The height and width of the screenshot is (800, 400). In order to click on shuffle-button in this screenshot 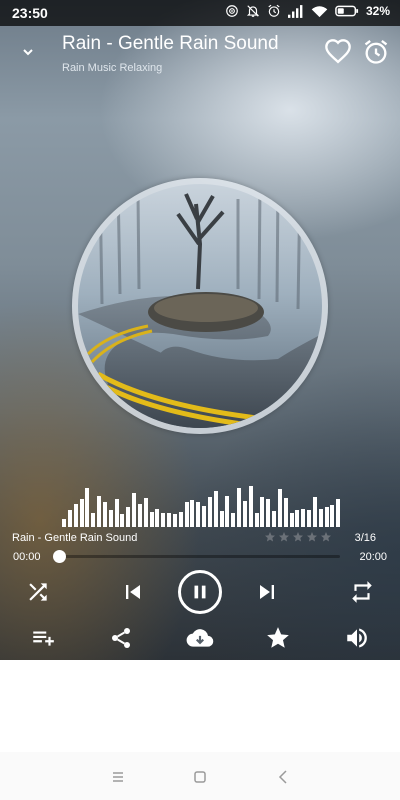, I will do `click(38, 592)`.